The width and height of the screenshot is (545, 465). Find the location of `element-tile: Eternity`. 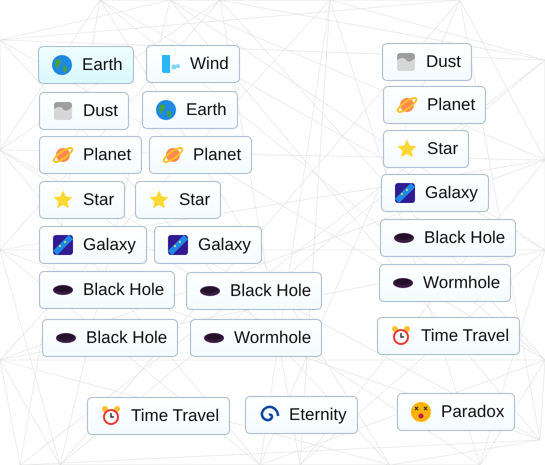

element-tile: Eternity is located at coordinates (301, 415).